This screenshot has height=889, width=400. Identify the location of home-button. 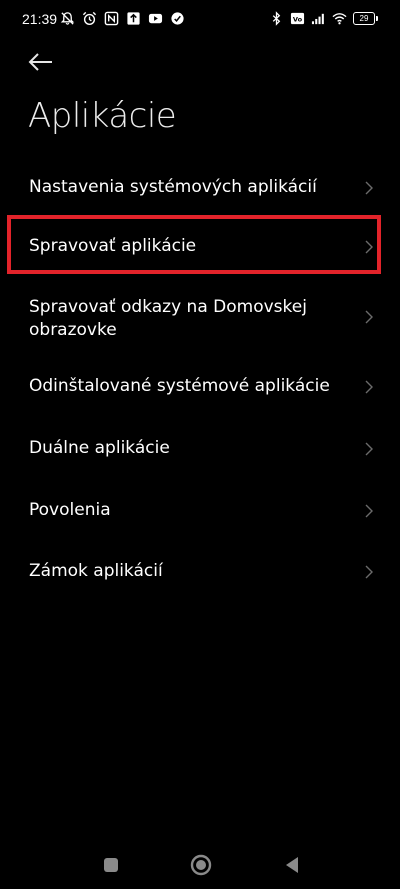
(201, 865).